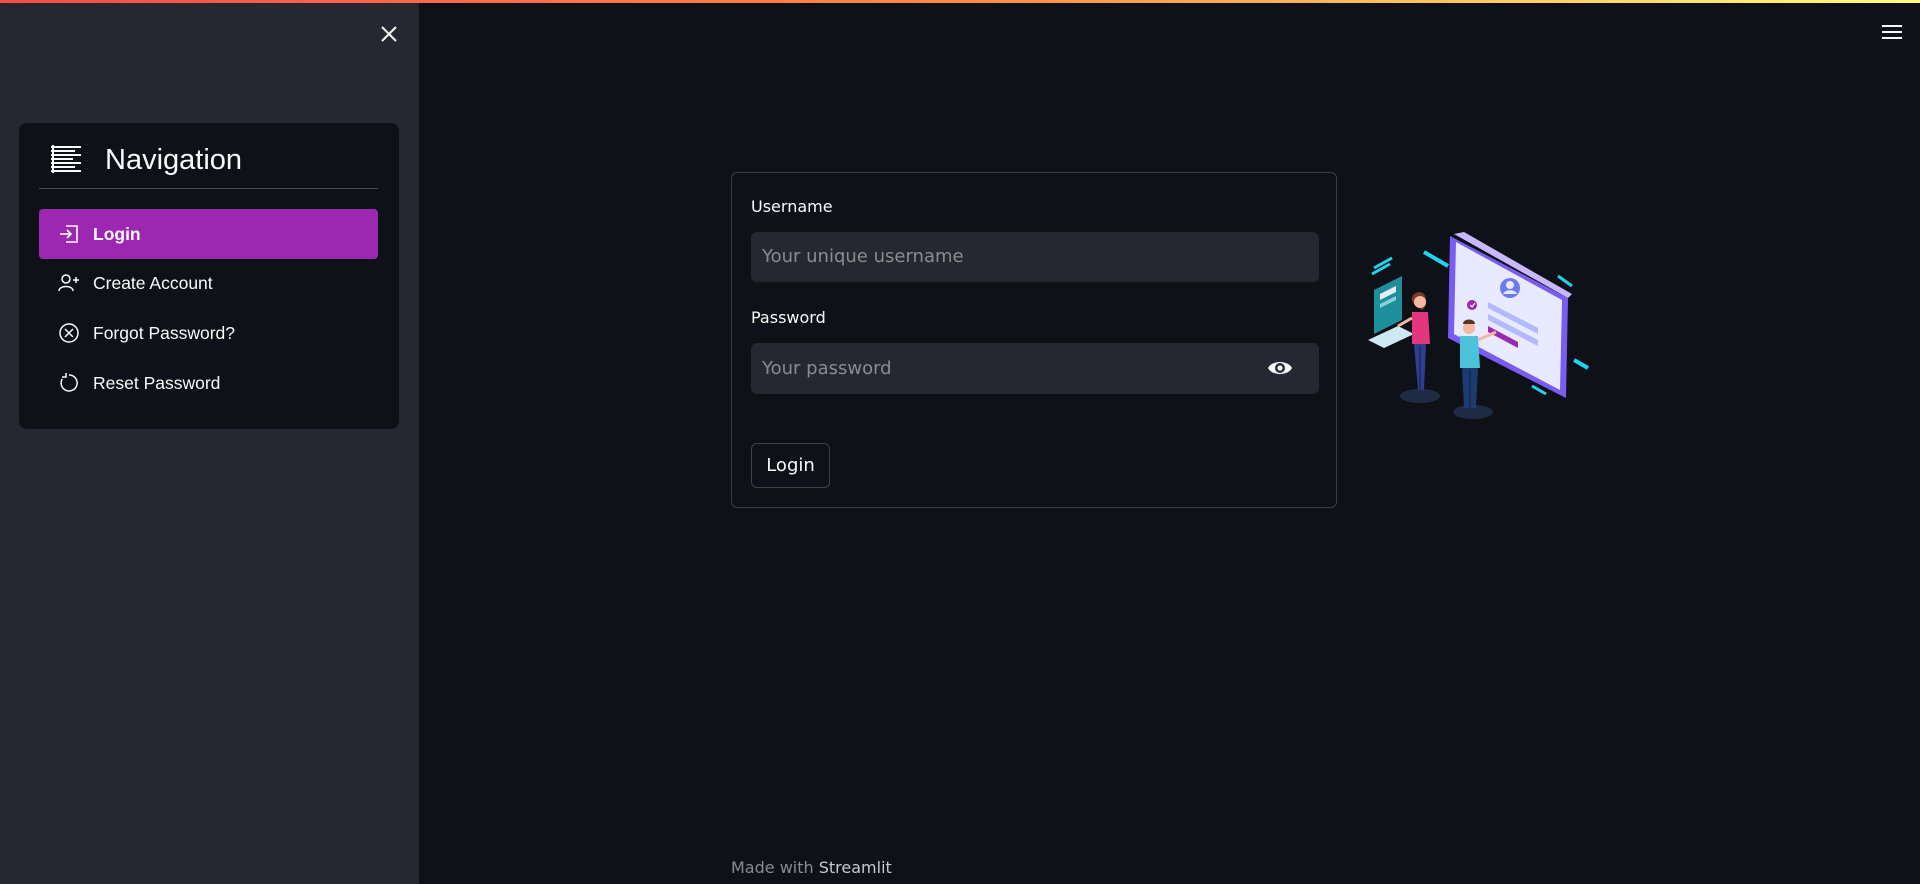  What do you see at coordinates (69, 333) in the screenshot?
I see `x-circle-icon` at bounding box center [69, 333].